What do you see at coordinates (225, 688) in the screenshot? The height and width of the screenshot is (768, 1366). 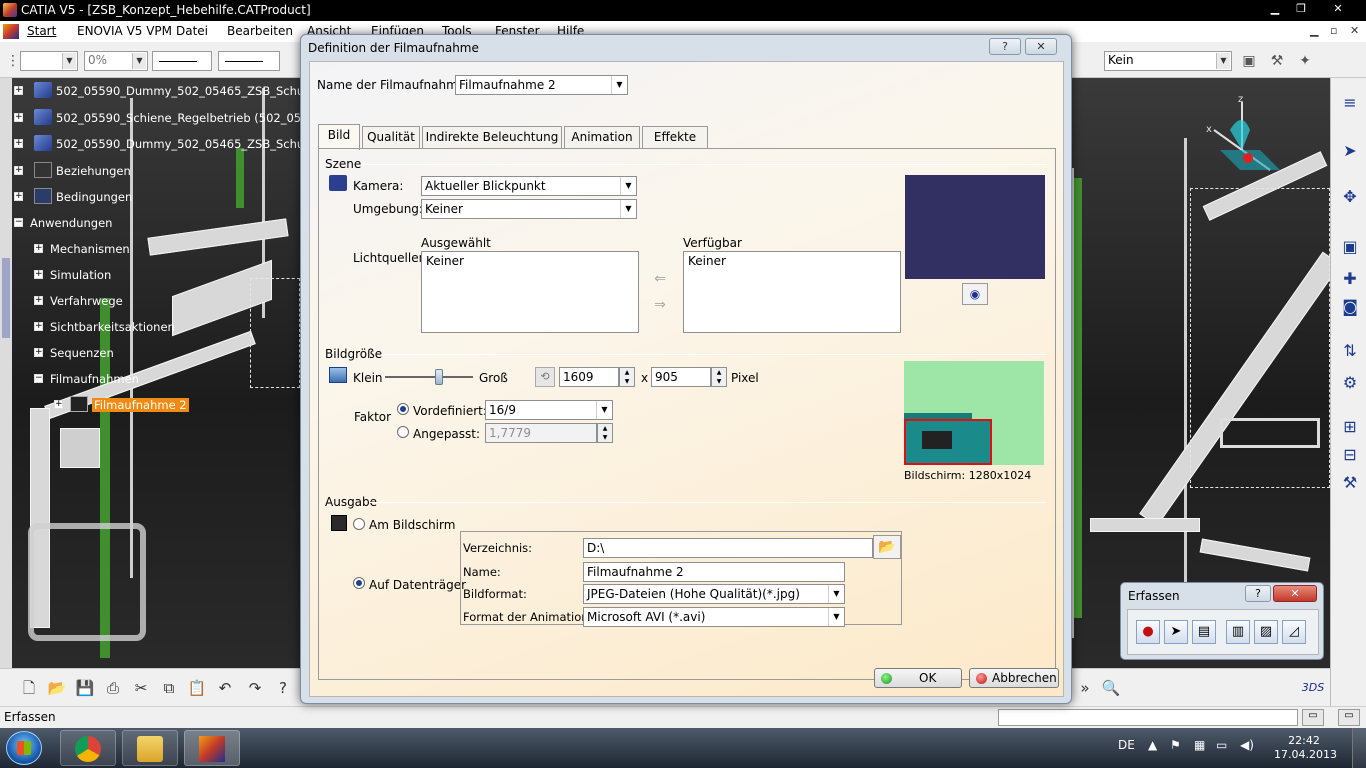 I see `undo-icon: ↶` at bounding box center [225, 688].